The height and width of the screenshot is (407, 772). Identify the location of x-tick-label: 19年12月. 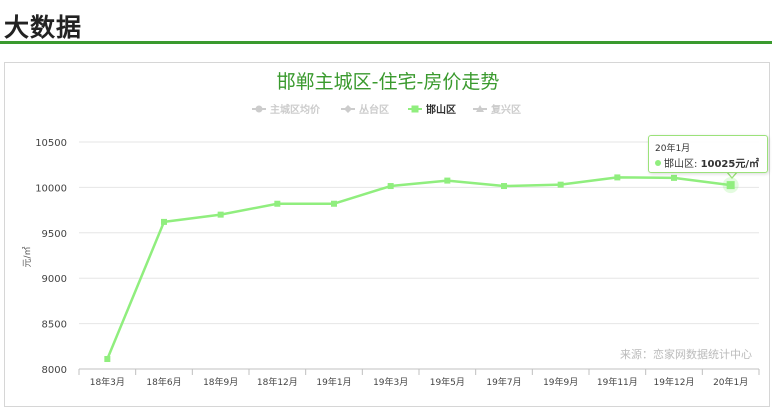
(674, 382).